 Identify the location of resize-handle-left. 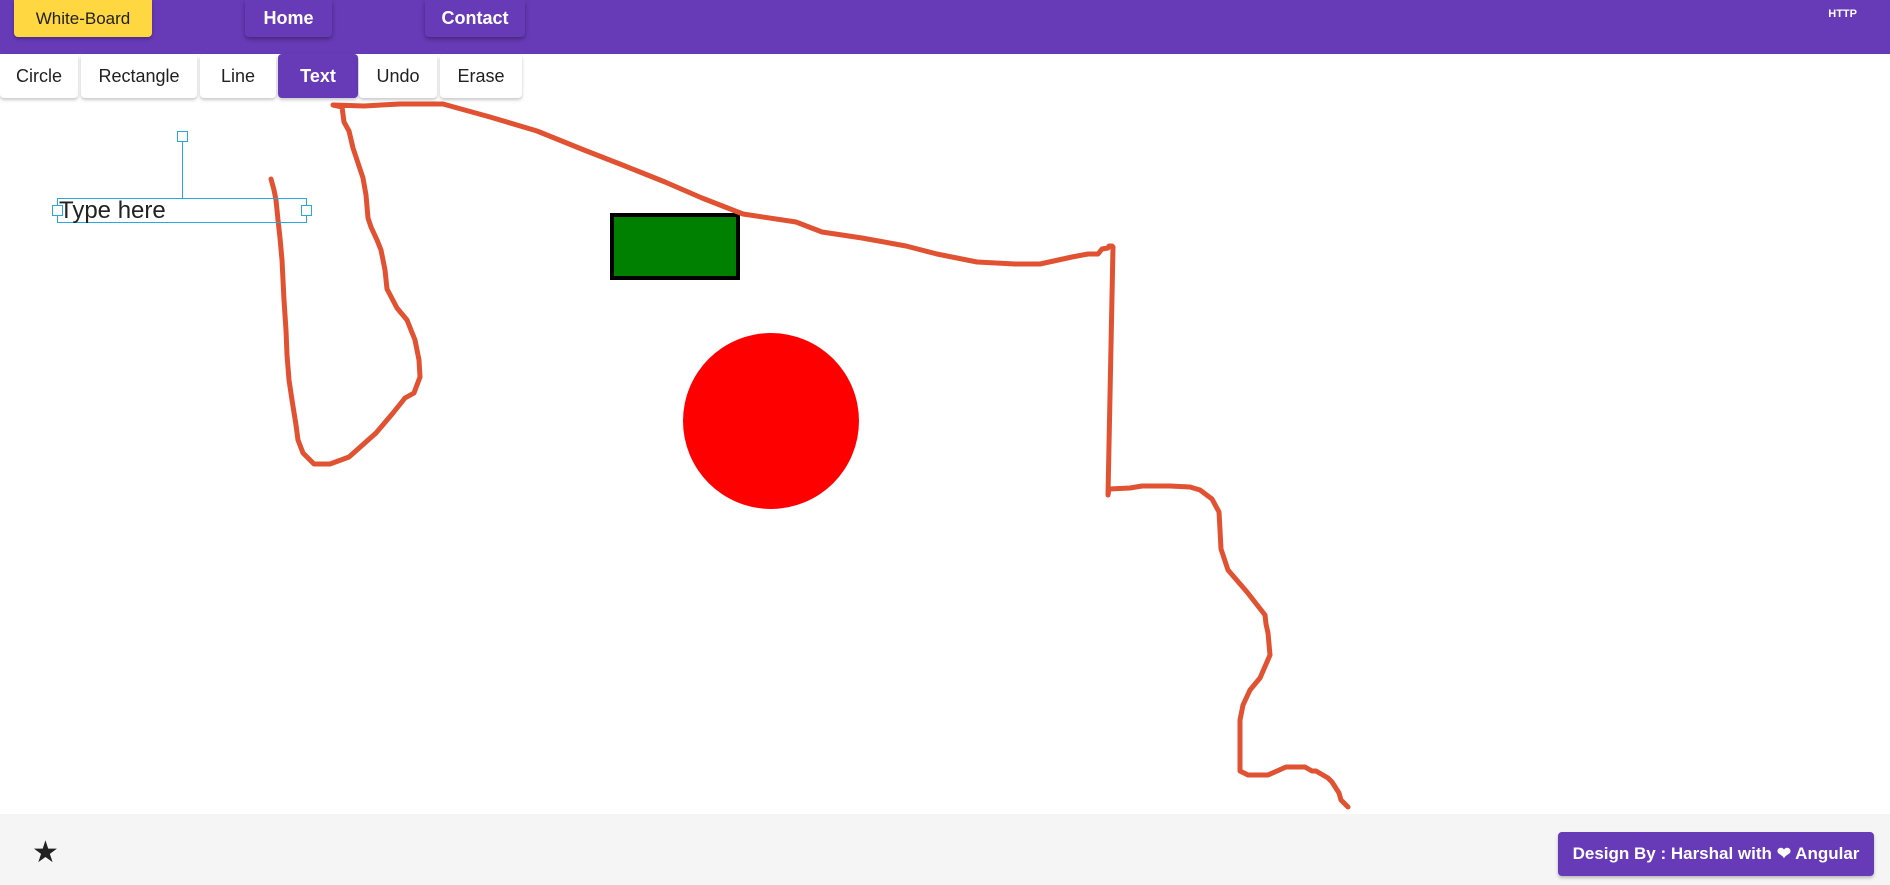
(57, 210).